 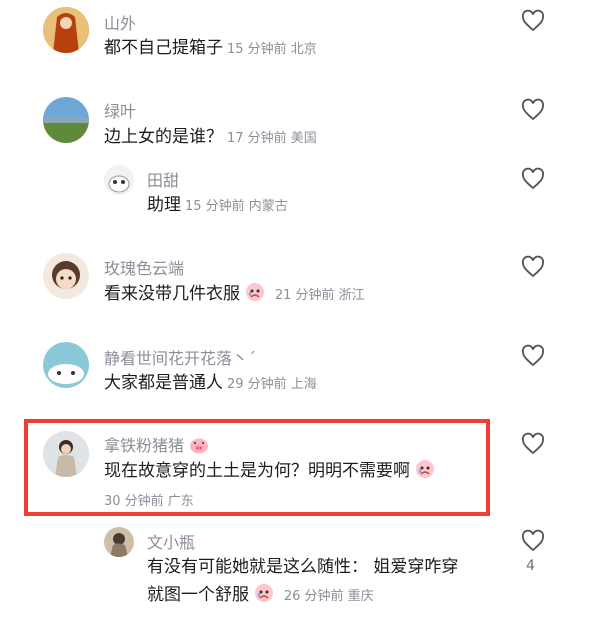 What do you see at coordinates (328, 596) in the screenshot?
I see `comment-meta: 26 分钟前 重庆` at bounding box center [328, 596].